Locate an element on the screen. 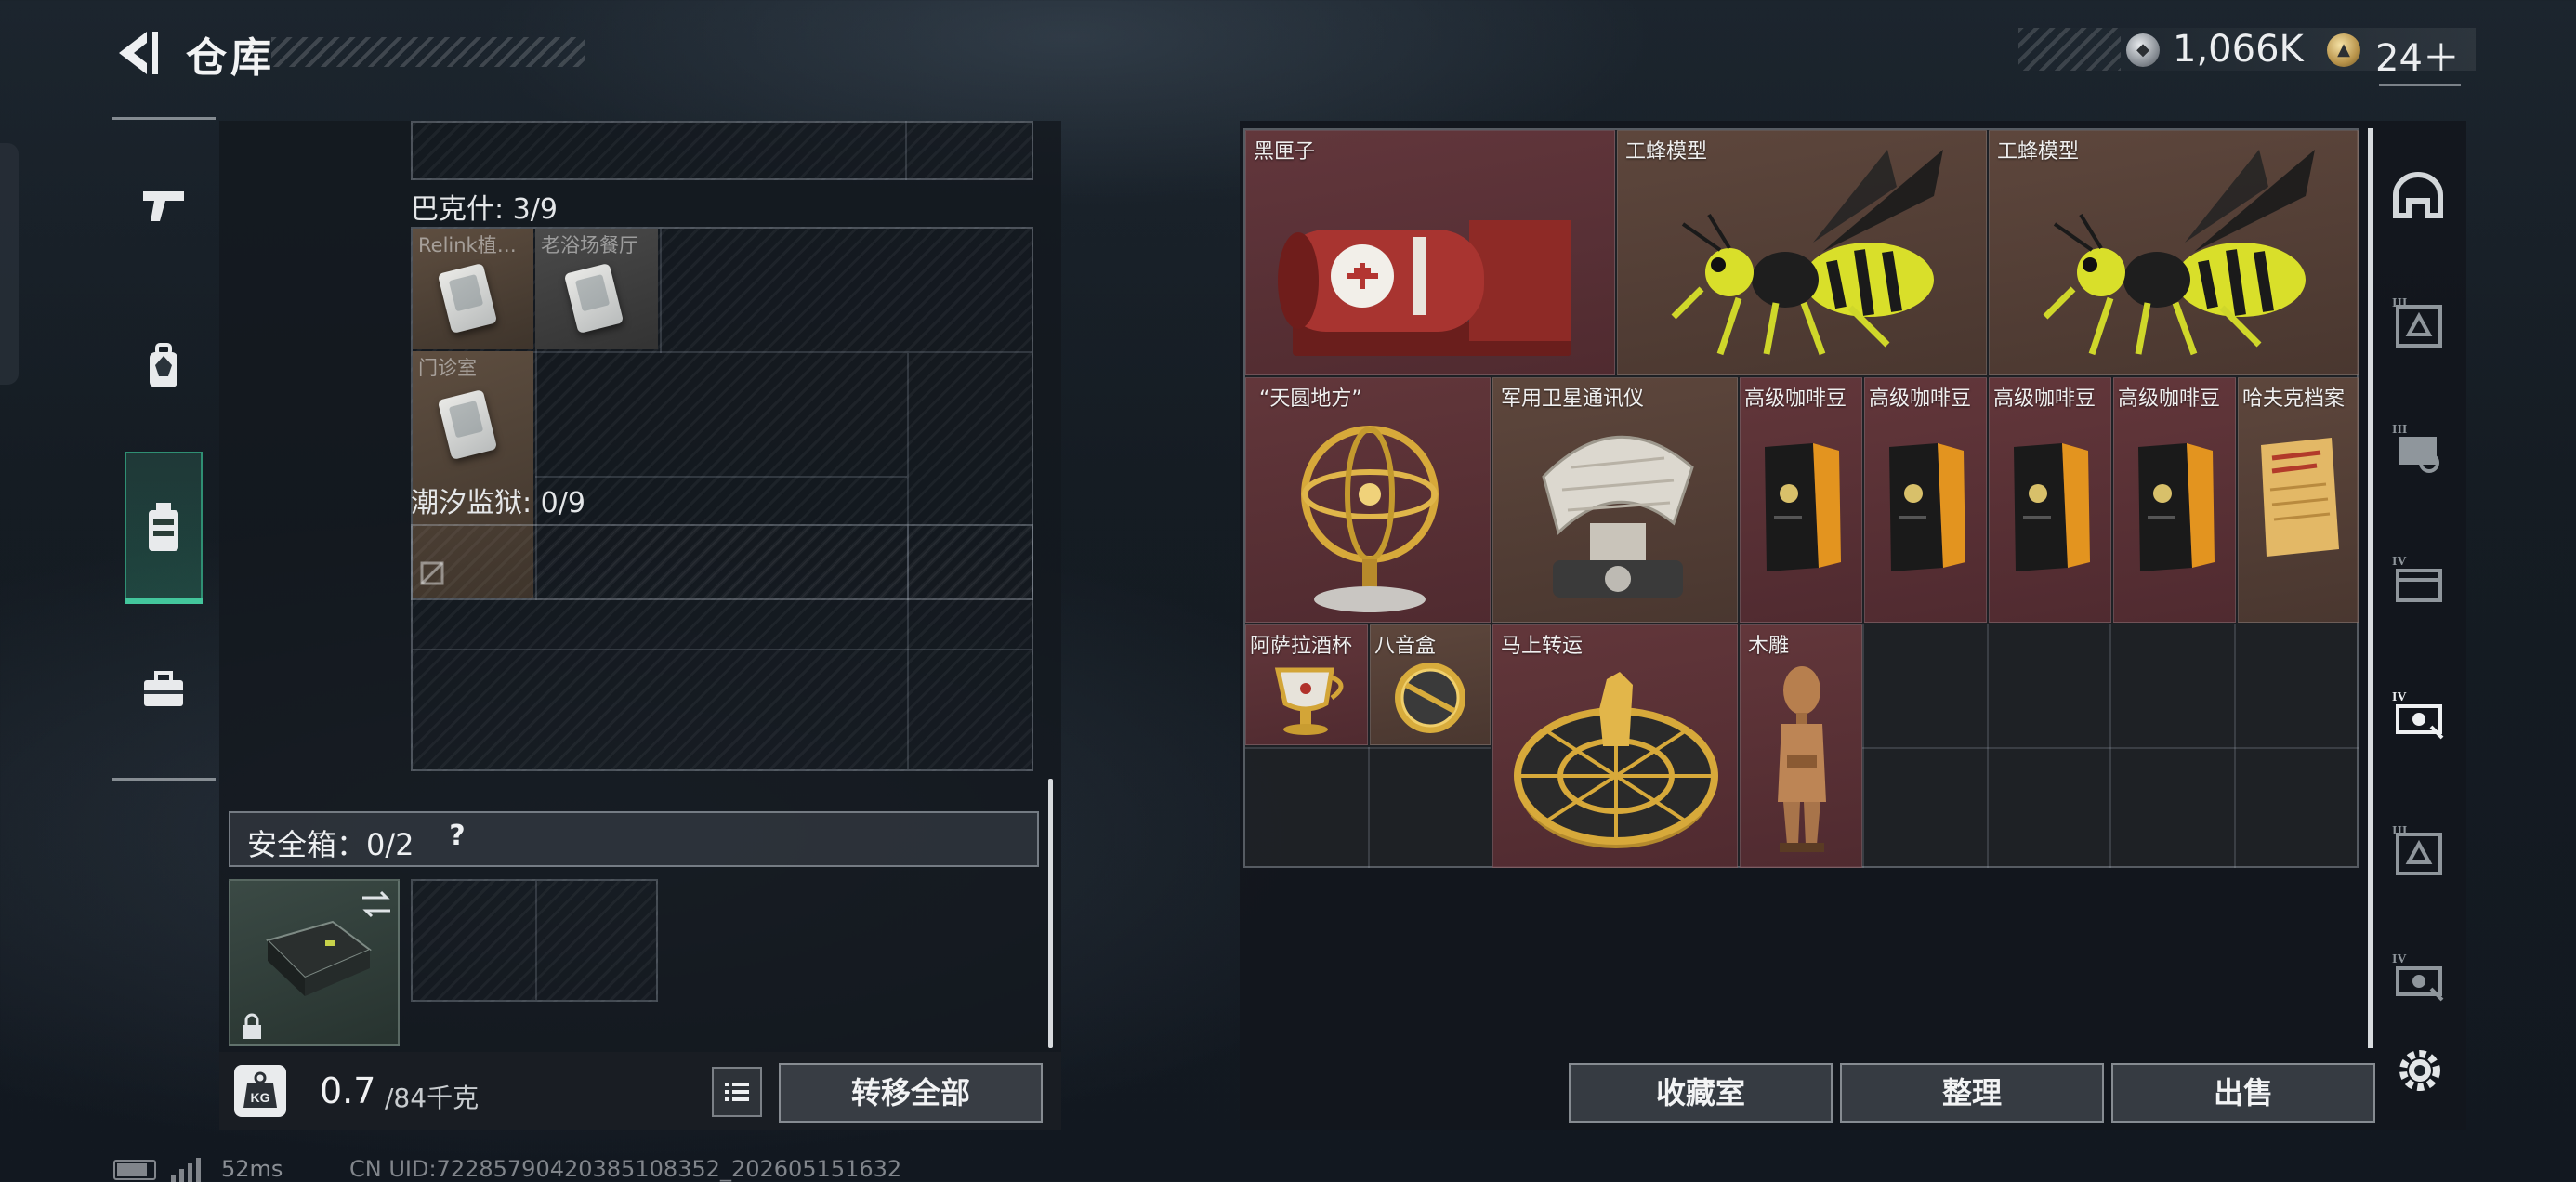 This screenshot has height=1182, width=2576. chest-rig-icon is located at coordinates (163, 527).